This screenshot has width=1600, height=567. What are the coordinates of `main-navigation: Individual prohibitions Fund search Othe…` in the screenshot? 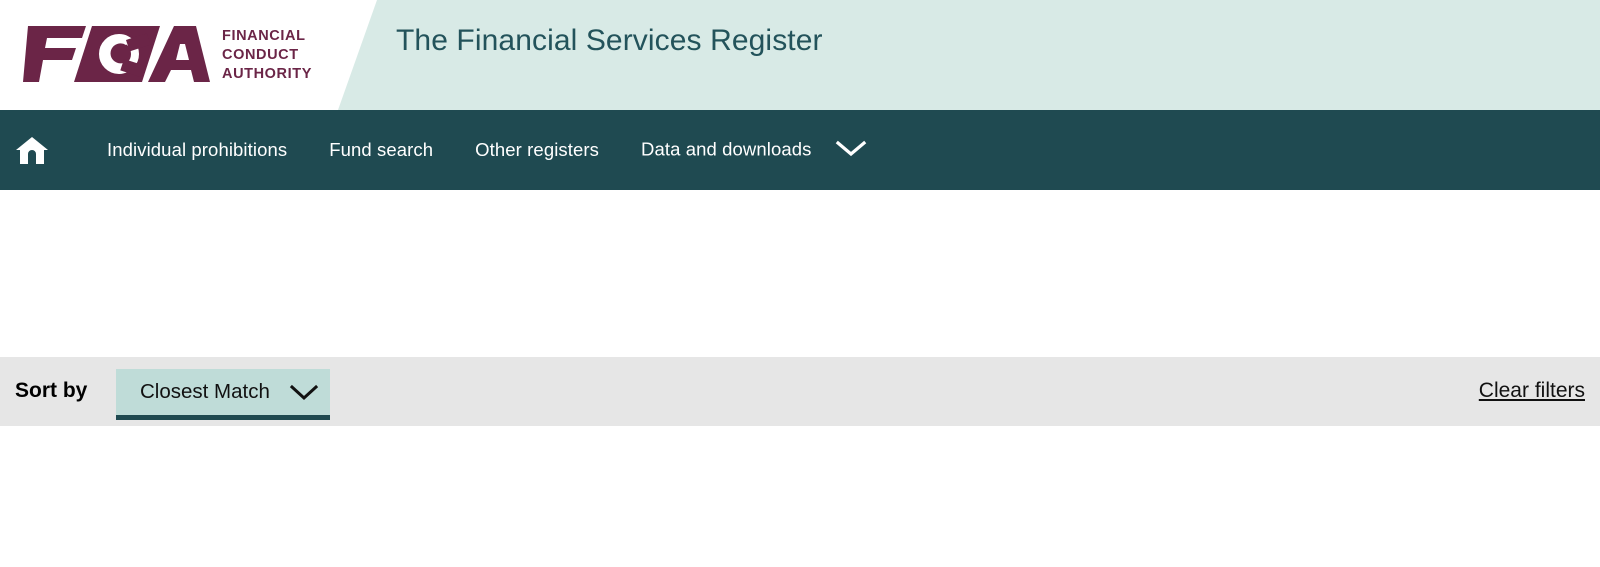 It's located at (800, 150).